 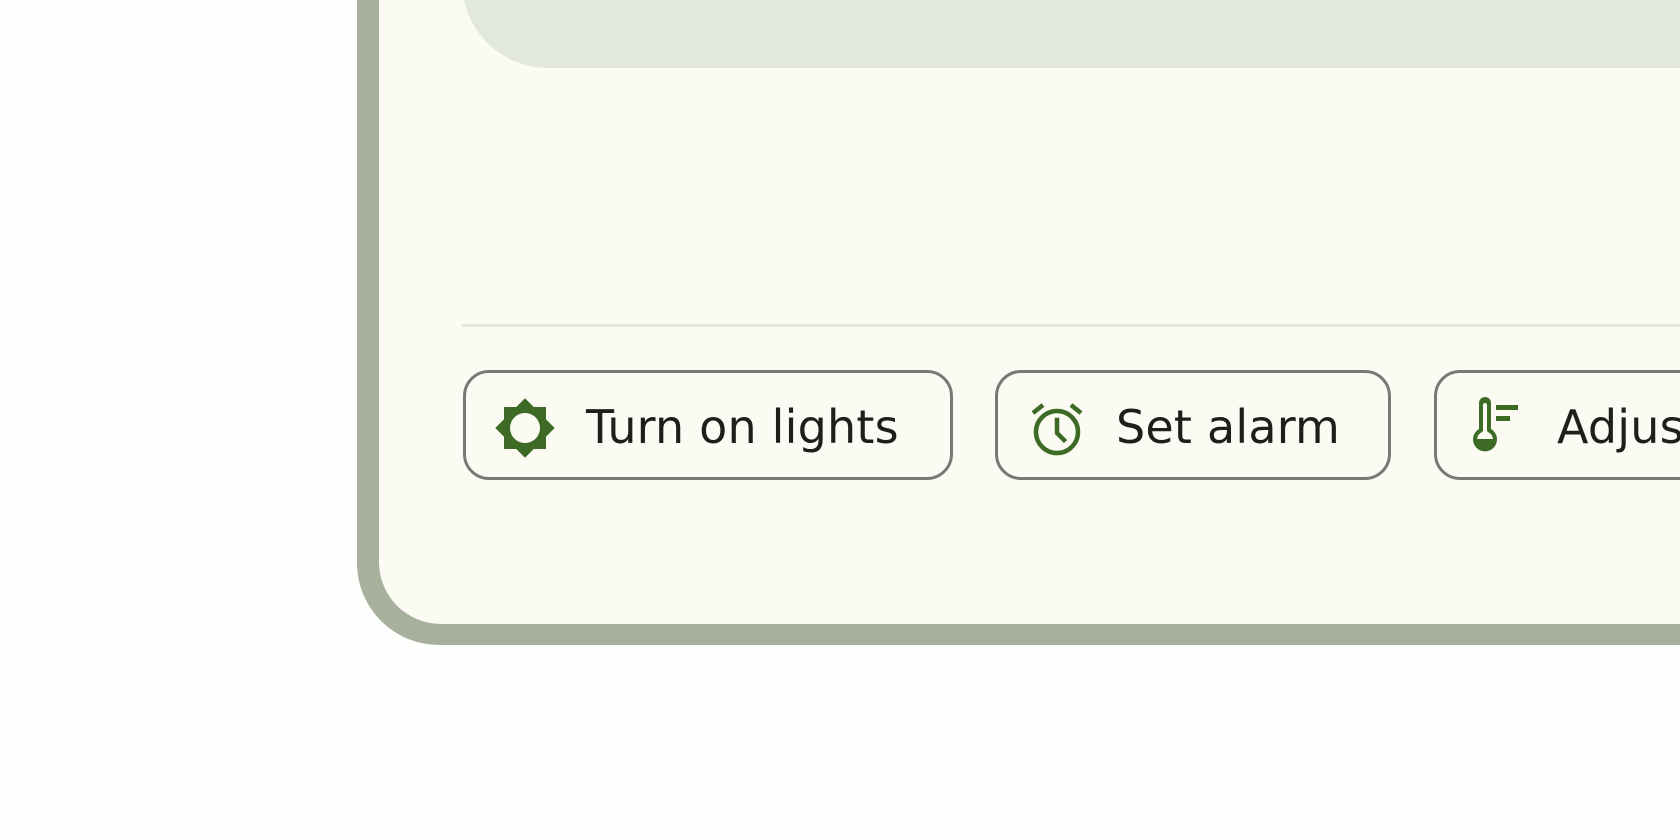 I want to click on set-alarm-chip: Set alarm, so click(x=1193, y=425).